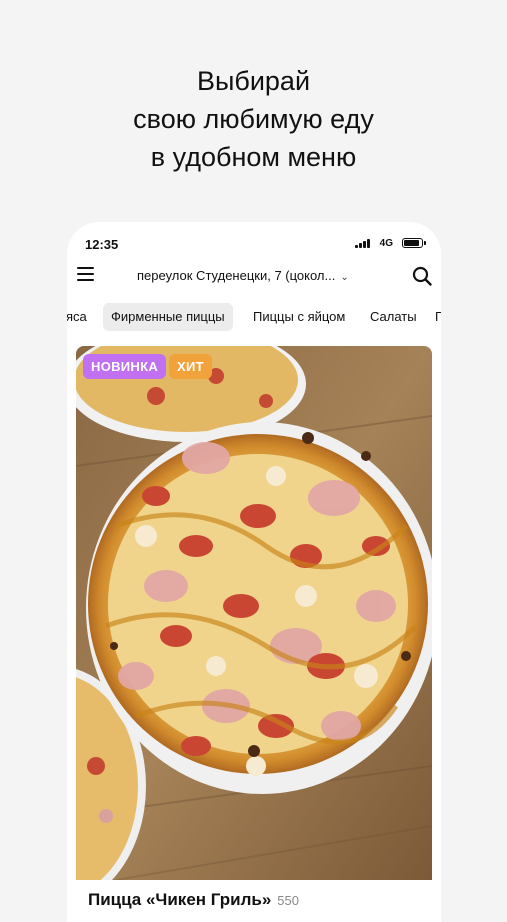 The width and height of the screenshot is (507, 922). What do you see at coordinates (85, 274) in the screenshot?
I see `hamburger-menu-icon` at bounding box center [85, 274].